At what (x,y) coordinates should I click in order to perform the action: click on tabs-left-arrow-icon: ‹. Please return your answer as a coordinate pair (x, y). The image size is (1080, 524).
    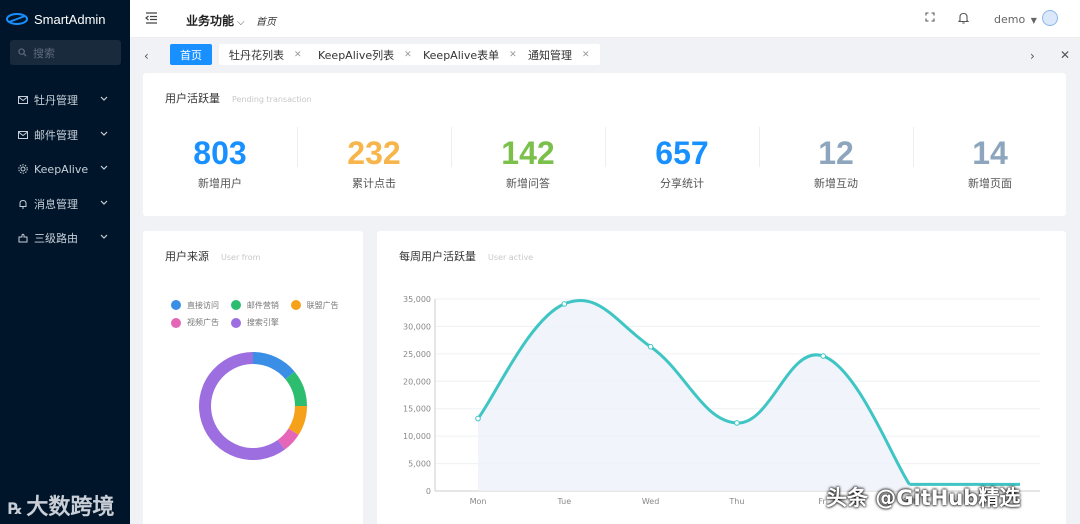
    Looking at the image, I should click on (146, 56).